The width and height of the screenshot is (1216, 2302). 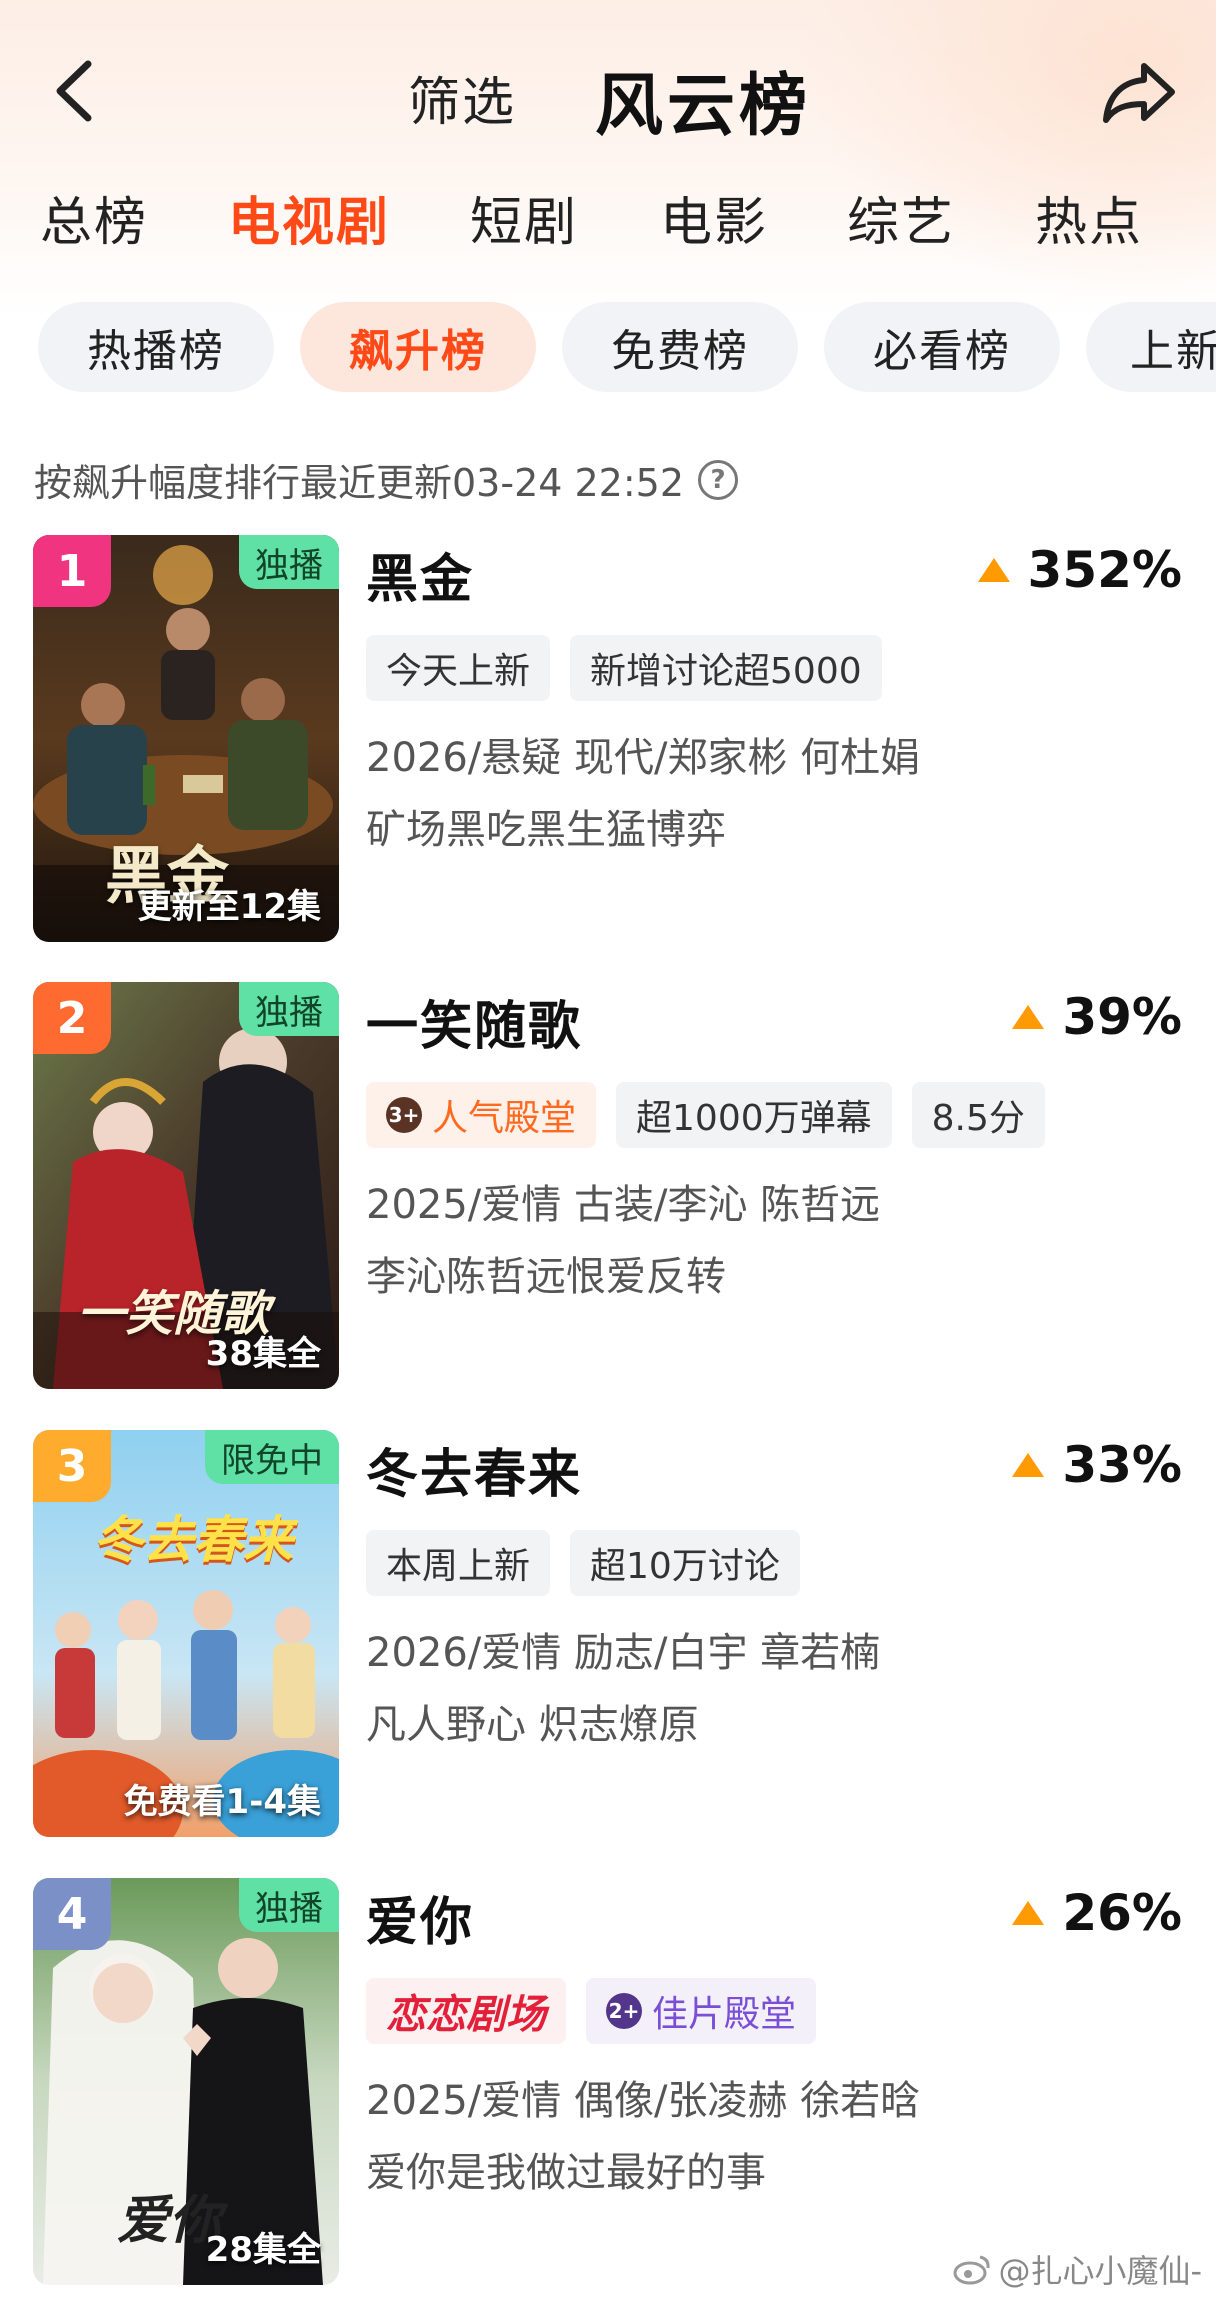 What do you see at coordinates (263, 1354) in the screenshot?
I see `episode-status: 38集全` at bounding box center [263, 1354].